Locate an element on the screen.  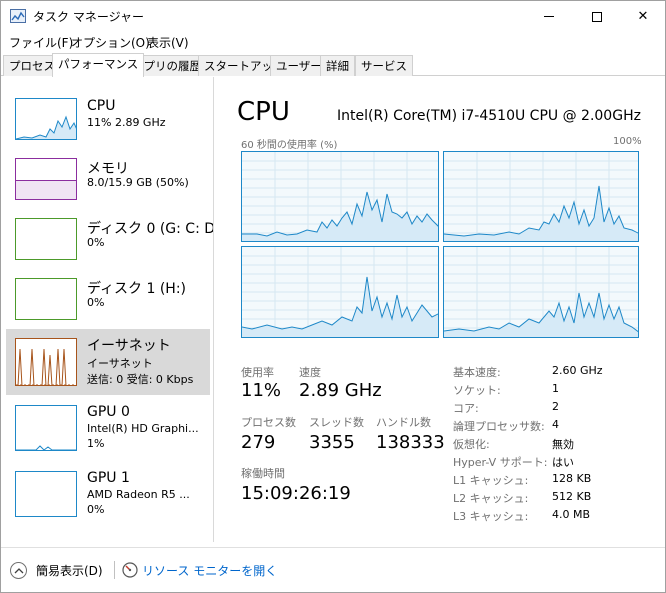
minimize-button is located at coordinates (549, 16).